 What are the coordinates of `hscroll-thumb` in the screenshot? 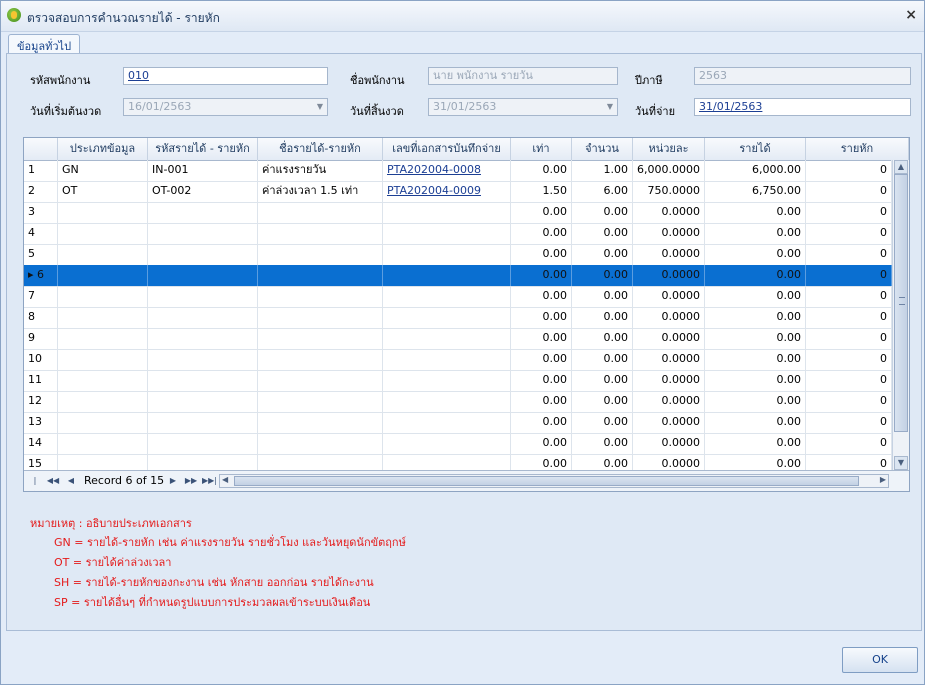 It's located at (546, 481).